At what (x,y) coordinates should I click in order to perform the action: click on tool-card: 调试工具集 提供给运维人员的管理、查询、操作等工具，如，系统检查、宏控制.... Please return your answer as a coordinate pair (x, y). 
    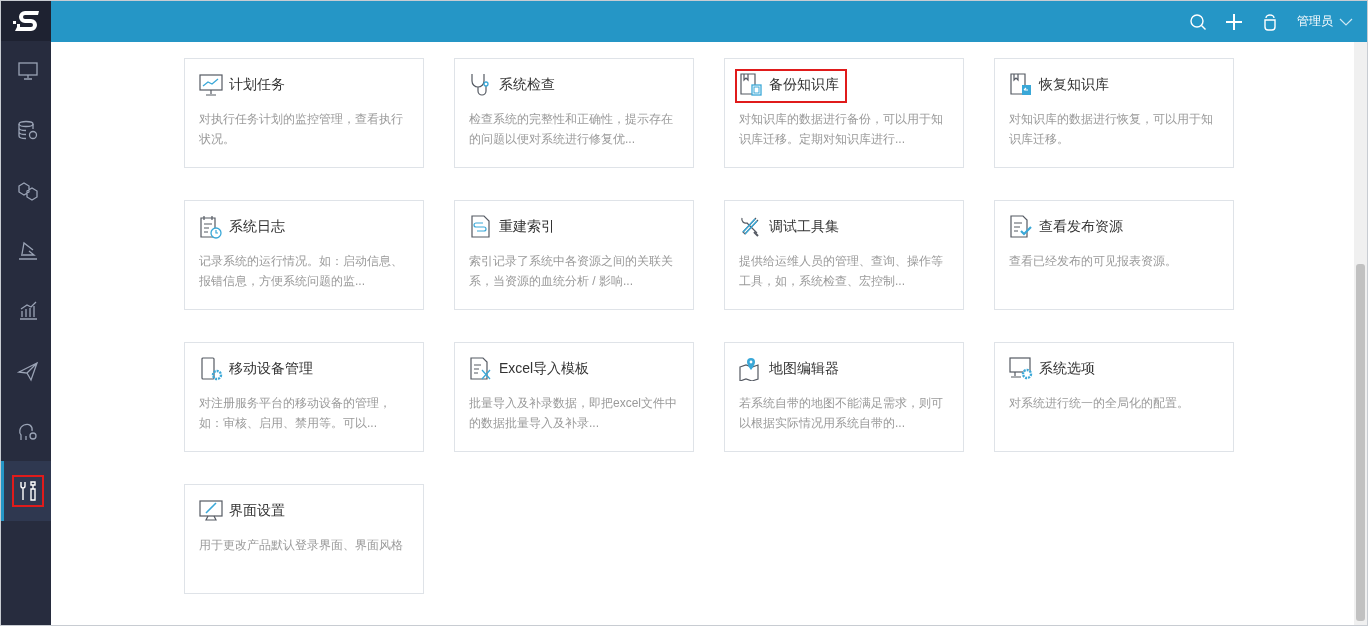
    Looking at the image, I should click on (844, 255).